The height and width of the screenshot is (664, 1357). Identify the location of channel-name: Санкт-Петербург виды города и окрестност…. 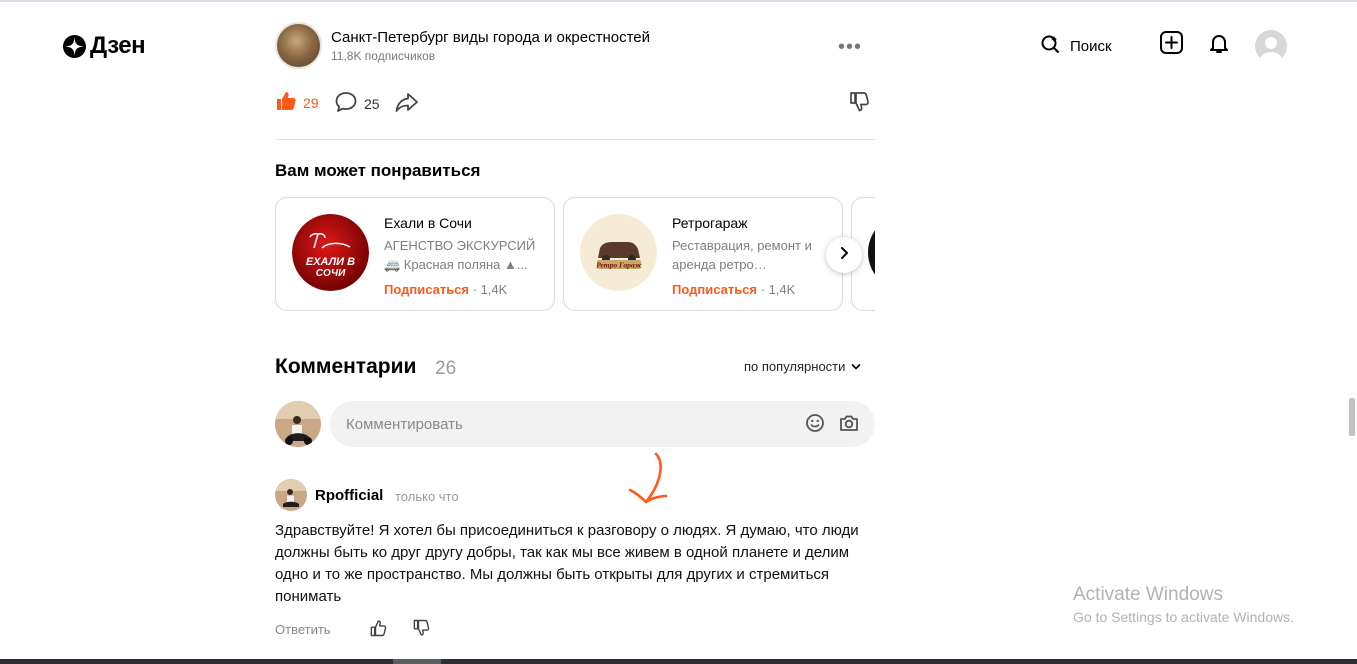
(490, 37).